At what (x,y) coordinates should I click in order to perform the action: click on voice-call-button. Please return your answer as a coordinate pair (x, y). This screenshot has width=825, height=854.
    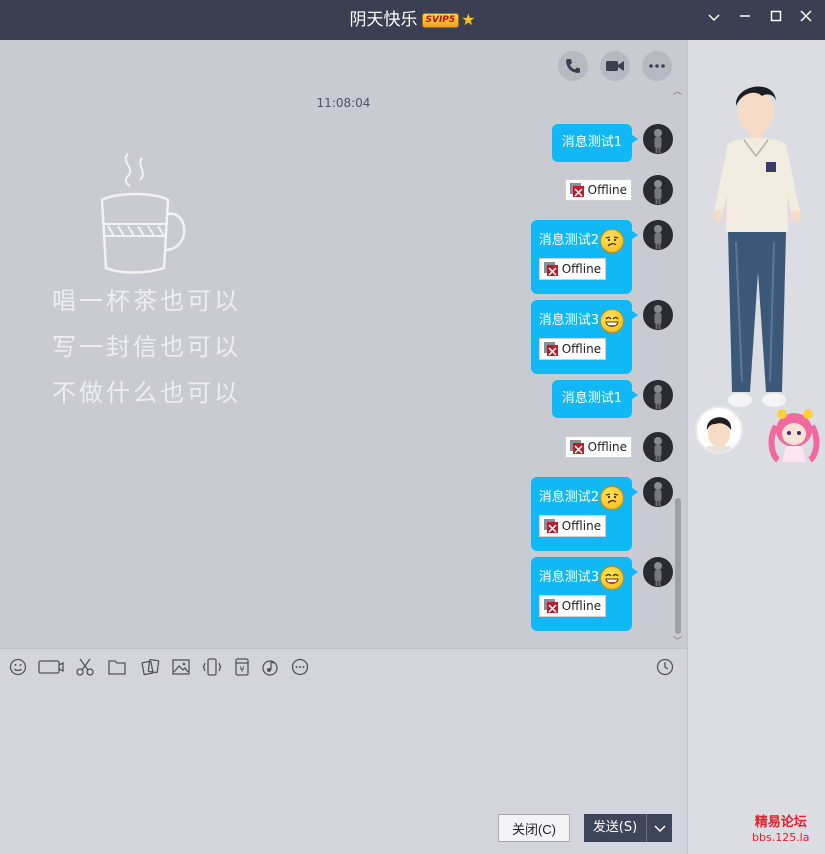
    Looking at the image, I should click on (573, 66).